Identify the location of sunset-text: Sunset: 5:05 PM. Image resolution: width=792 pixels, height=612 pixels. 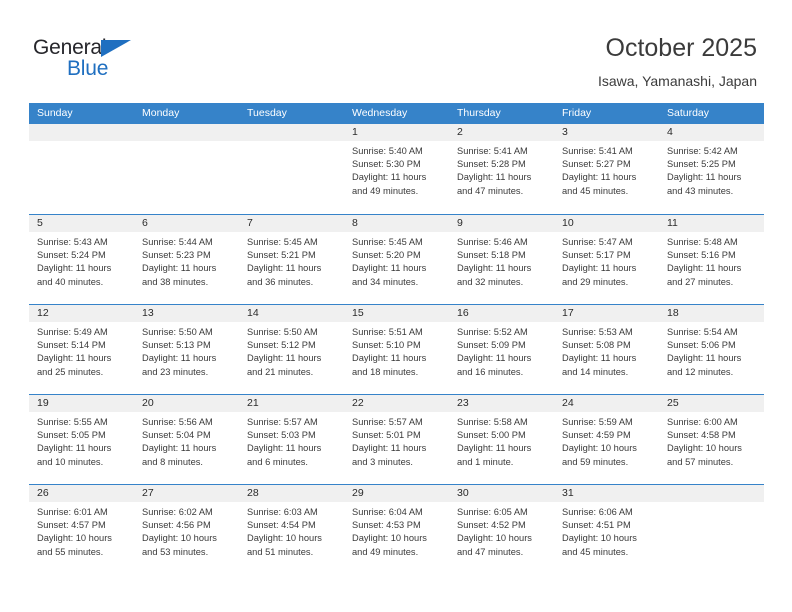
(71, 435).